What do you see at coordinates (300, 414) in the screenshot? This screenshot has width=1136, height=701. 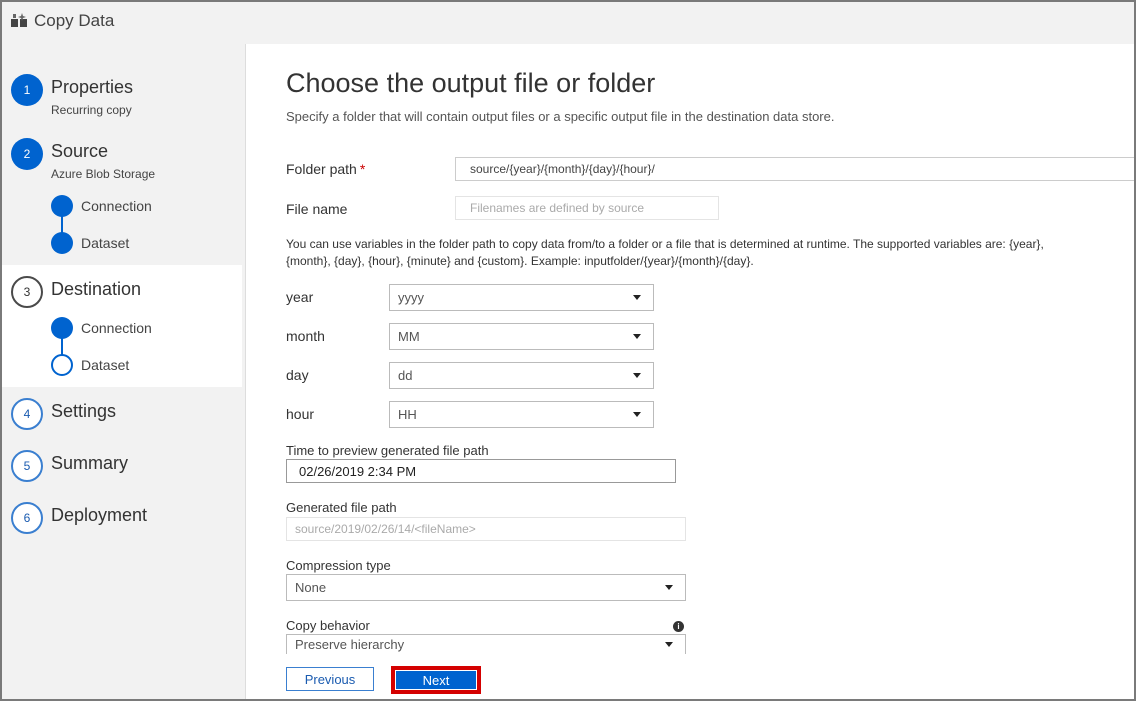 I see `hour-label: hour` at bounding box center [300, 414].